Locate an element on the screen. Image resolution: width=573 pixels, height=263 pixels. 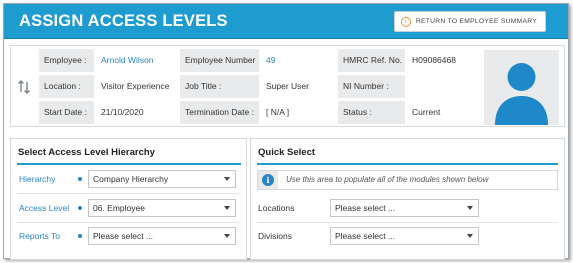
info-icon-container: i is located at coordinates (268, 180).